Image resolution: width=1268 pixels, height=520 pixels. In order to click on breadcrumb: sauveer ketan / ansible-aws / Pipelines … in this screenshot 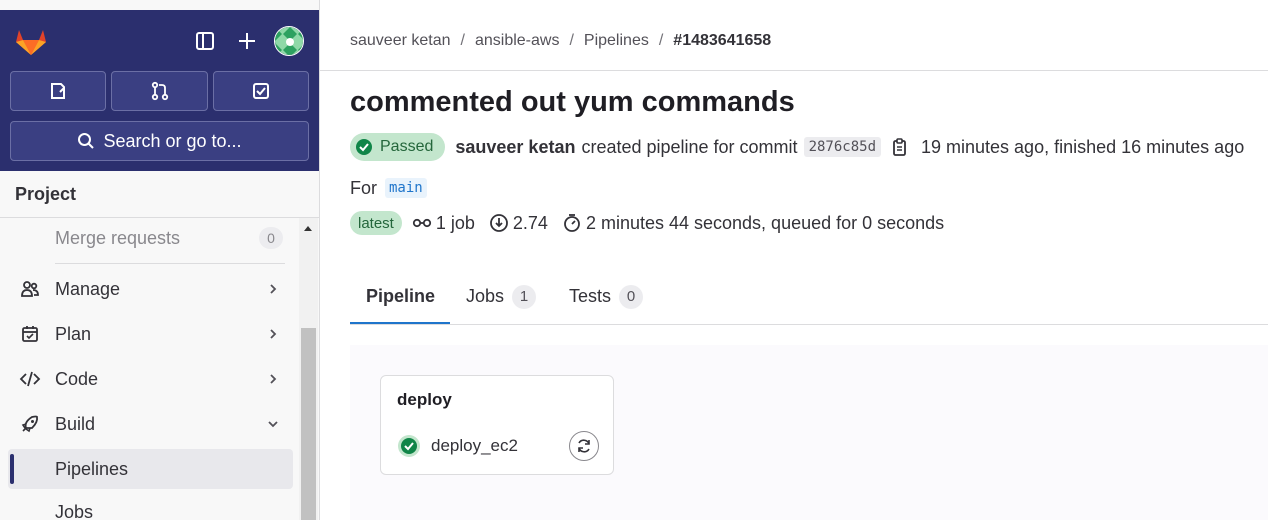, I will do `click(561, 41)`.